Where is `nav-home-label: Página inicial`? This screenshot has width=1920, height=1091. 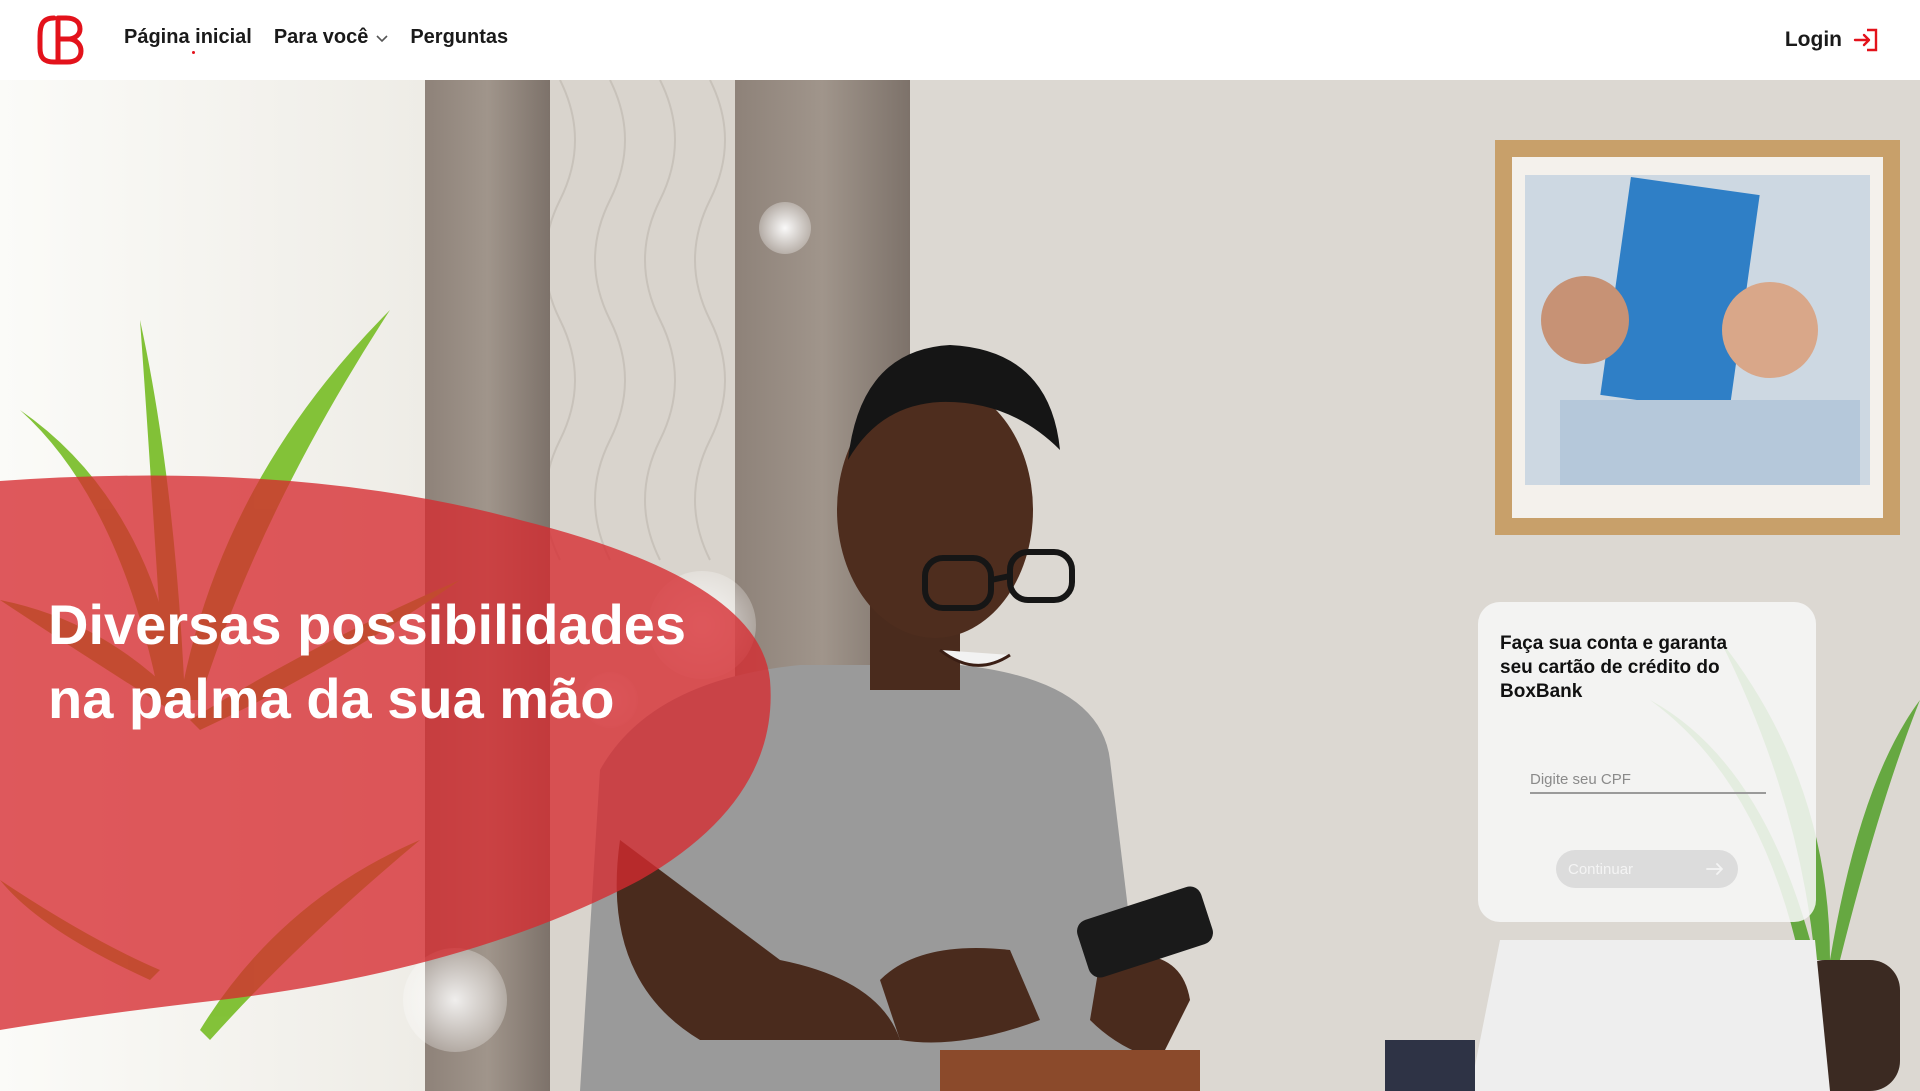
nav-home-label: Página inicial is located at coordinates (188, 37).